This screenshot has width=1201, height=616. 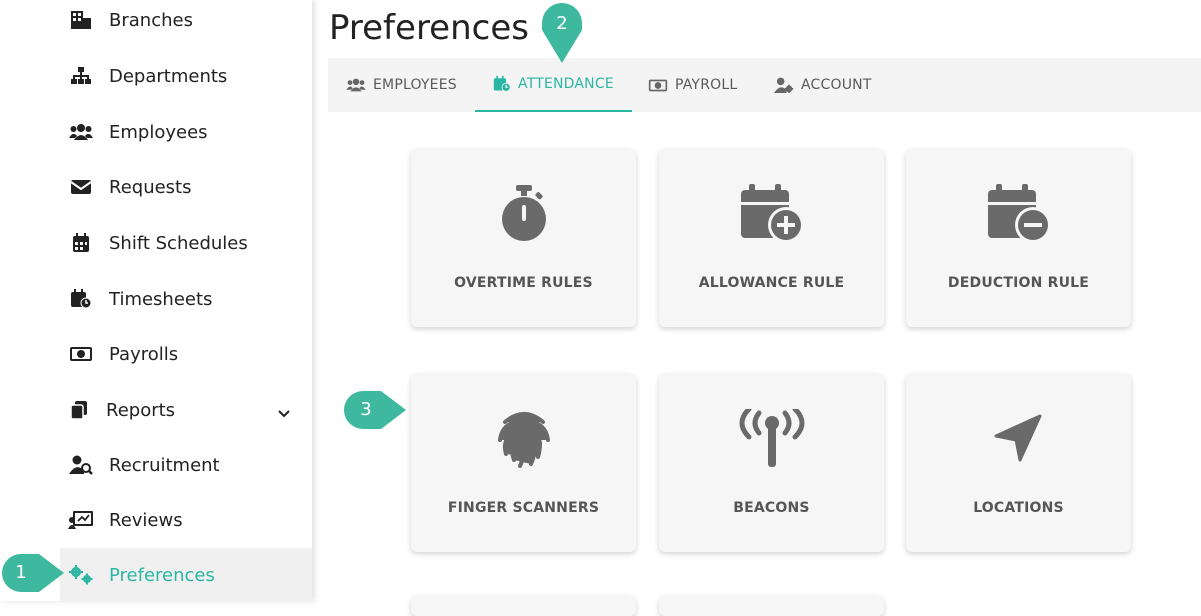 What do you see at coordinates (1018, 283) in the screenshot?
I see `card-label: DEDUCTION RULE` at bounding box center [1018, 283].